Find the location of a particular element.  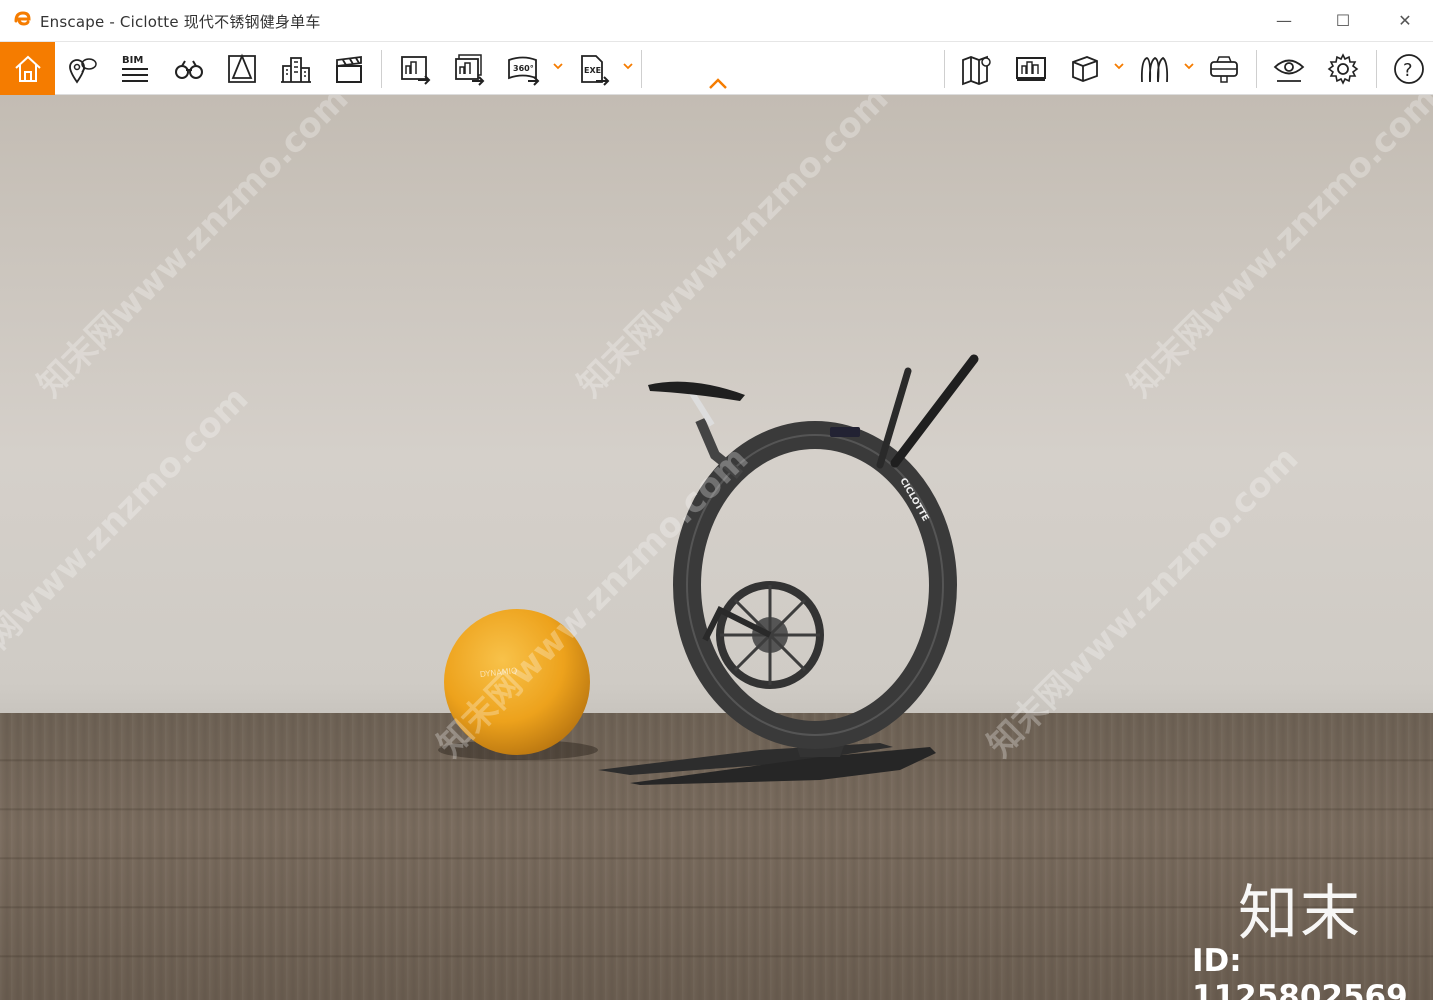

enscape-toolbar: BIM 360° EXE ? is located at coordinates (716, 68).